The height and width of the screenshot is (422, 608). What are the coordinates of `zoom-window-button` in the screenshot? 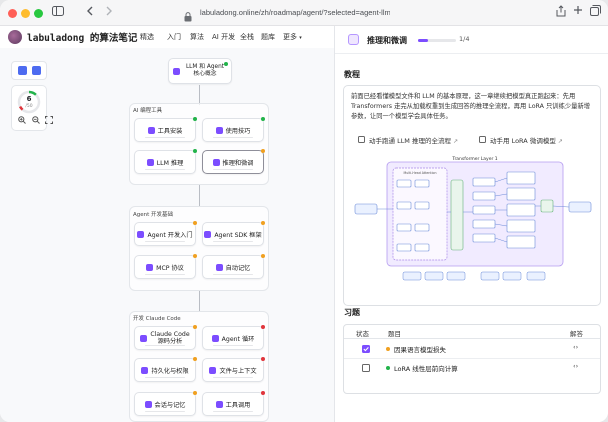 It's located at (38, 13).